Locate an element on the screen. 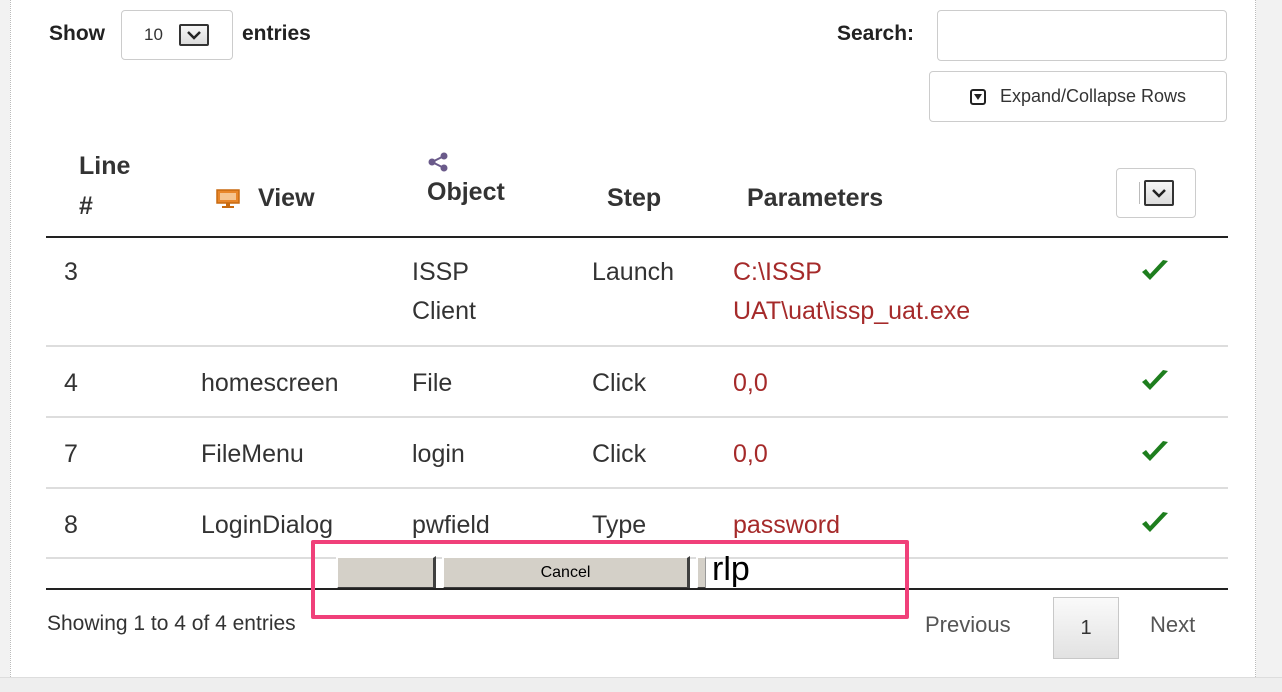 The height and width of the screenshot is (692, 1282). row4-object: pwfield is located at coordinates (451, 525).